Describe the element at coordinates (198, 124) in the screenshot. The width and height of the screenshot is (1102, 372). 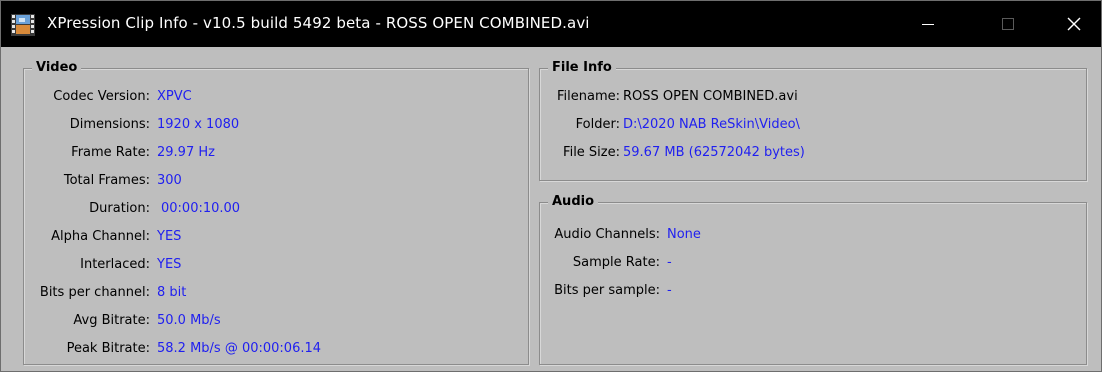
I see `row-value: 1920 x 1080` at that location.